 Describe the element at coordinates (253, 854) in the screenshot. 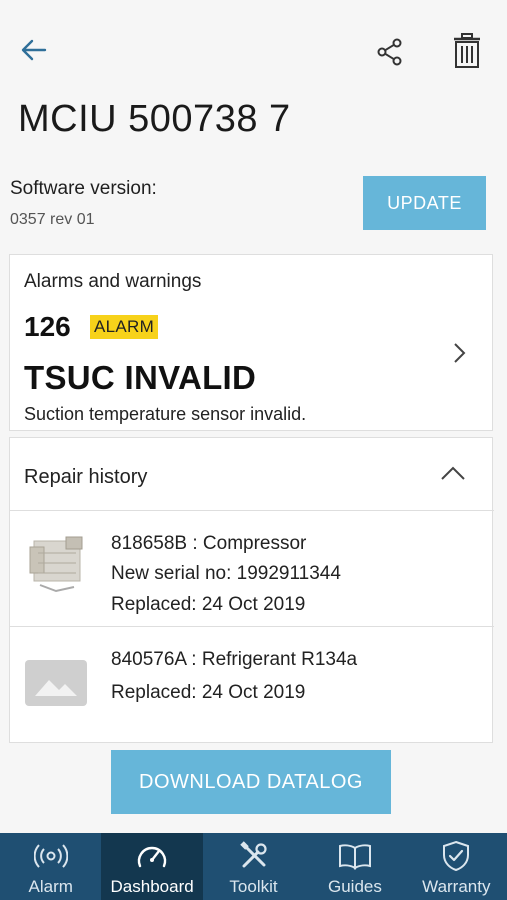

I see `tools-icon` at that location.